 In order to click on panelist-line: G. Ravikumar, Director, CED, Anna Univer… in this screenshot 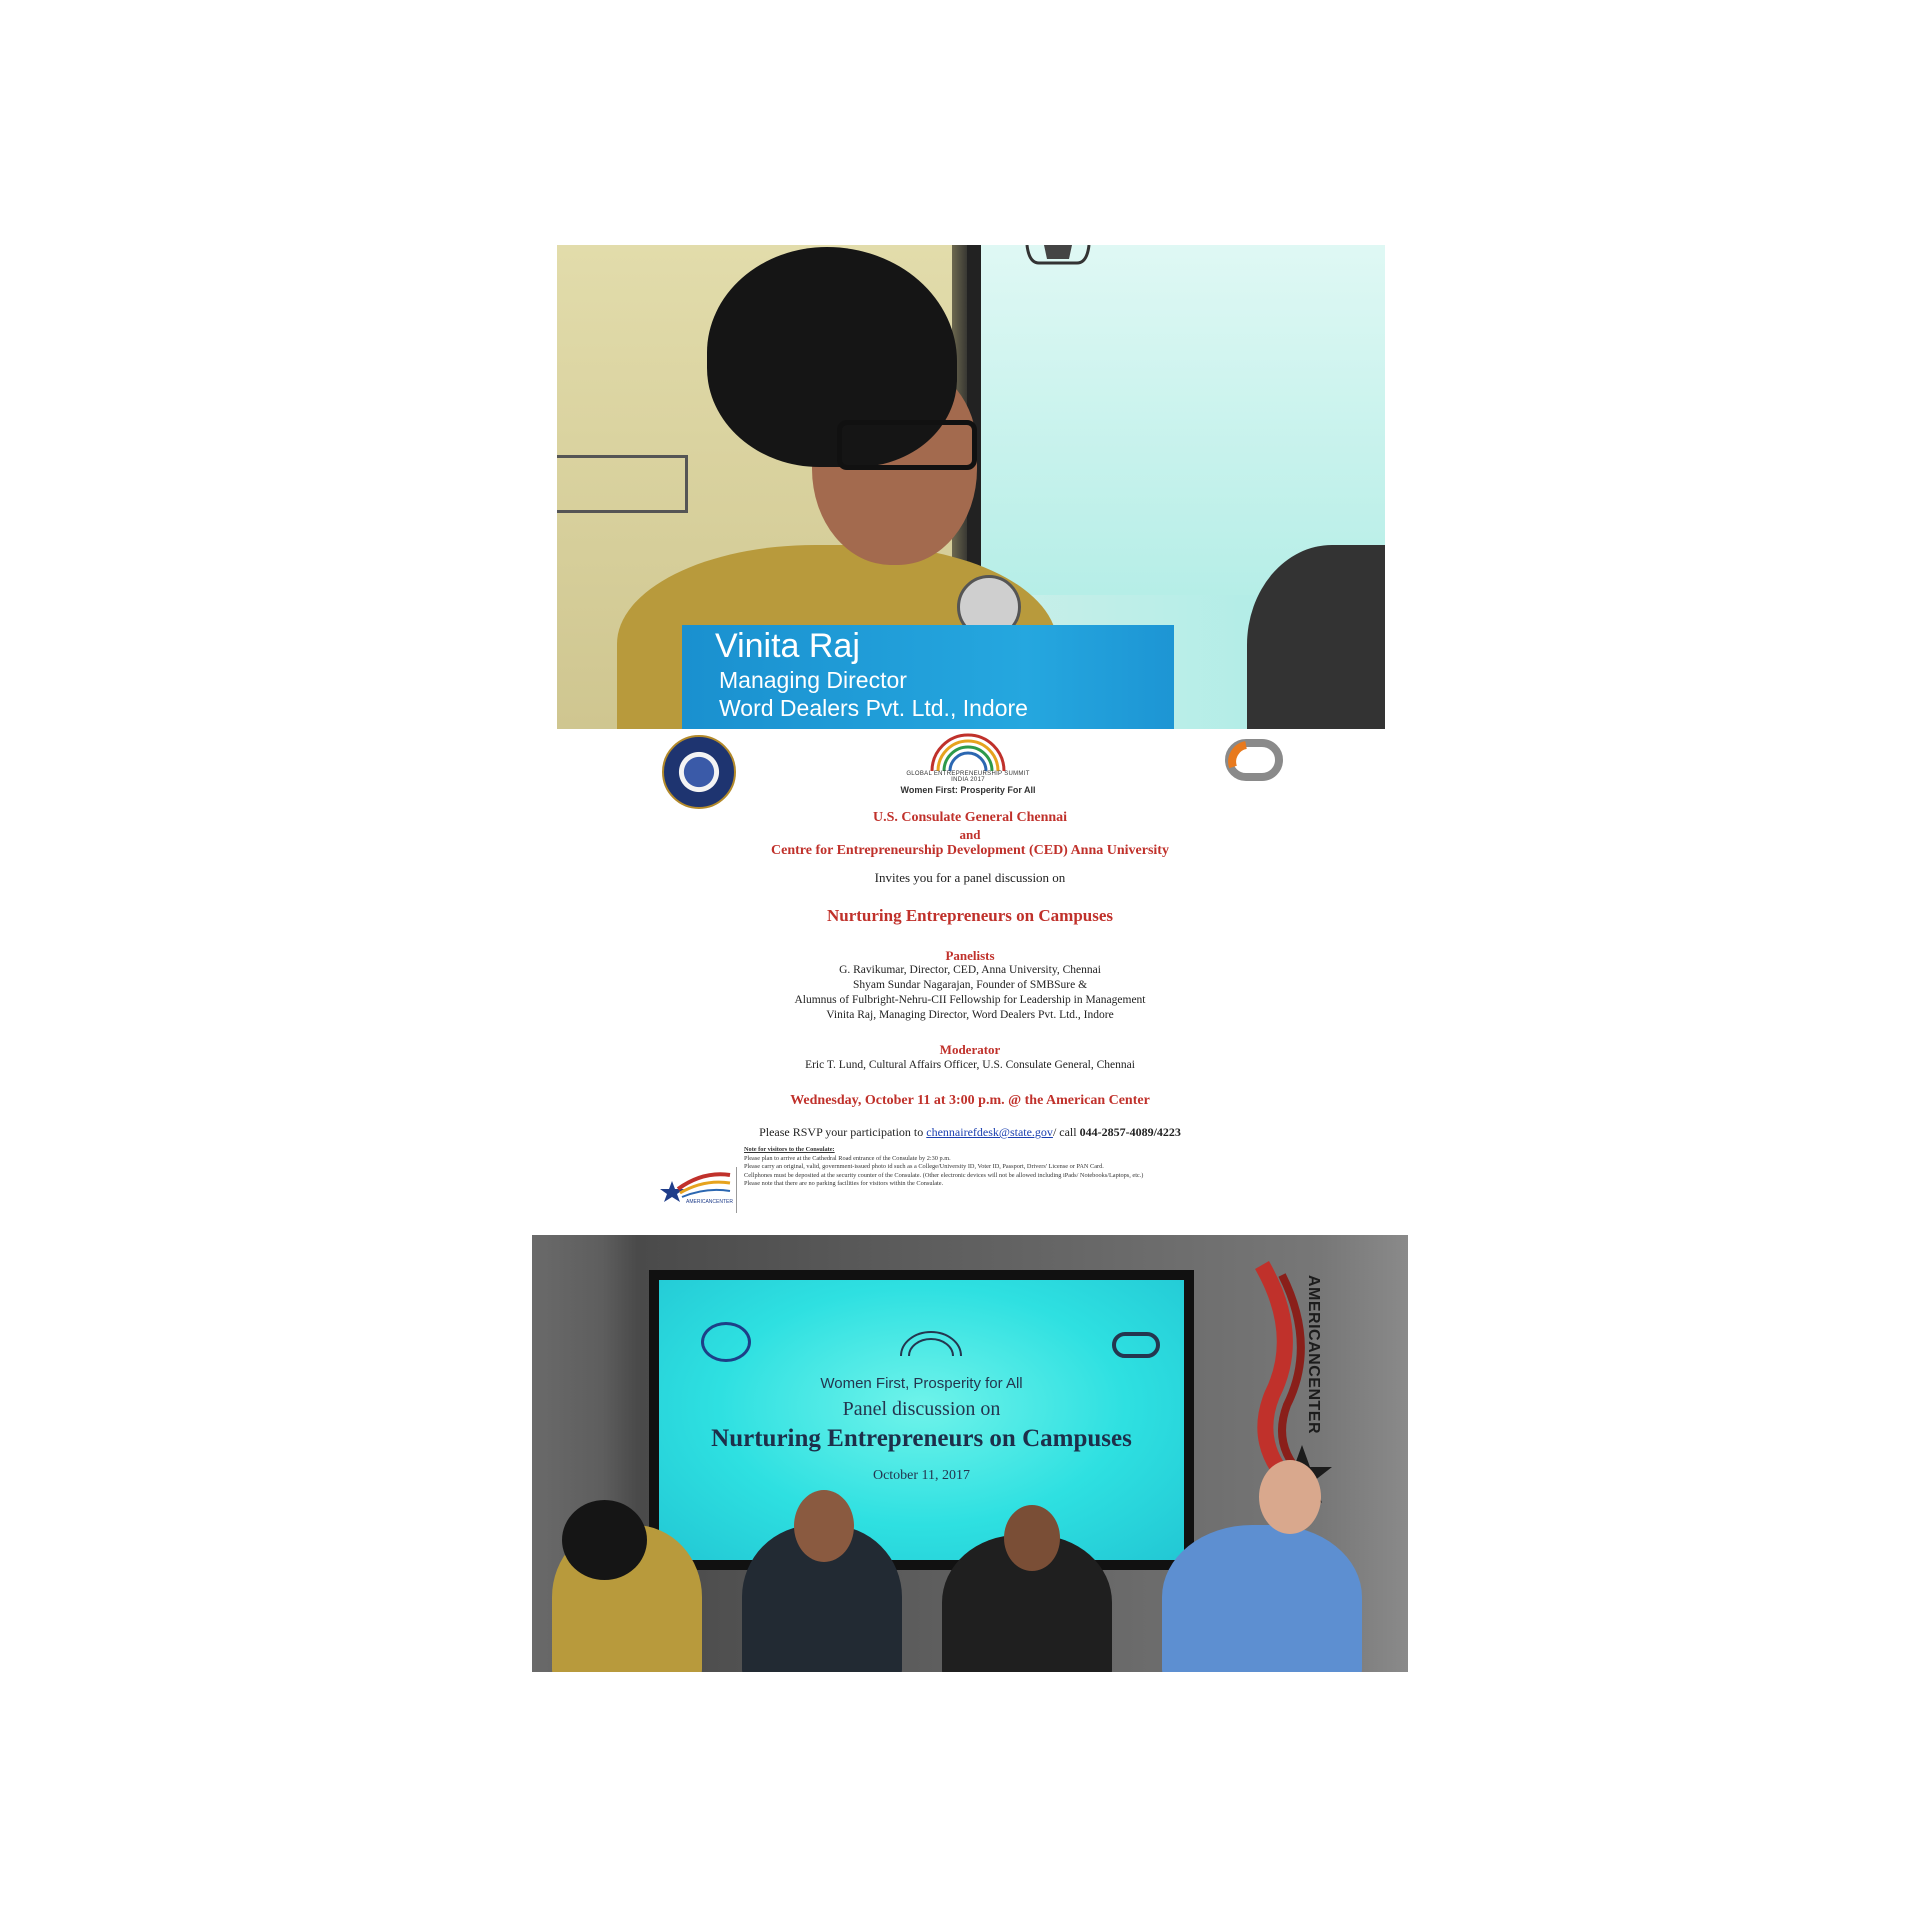, I will do `click(970, 970)`.